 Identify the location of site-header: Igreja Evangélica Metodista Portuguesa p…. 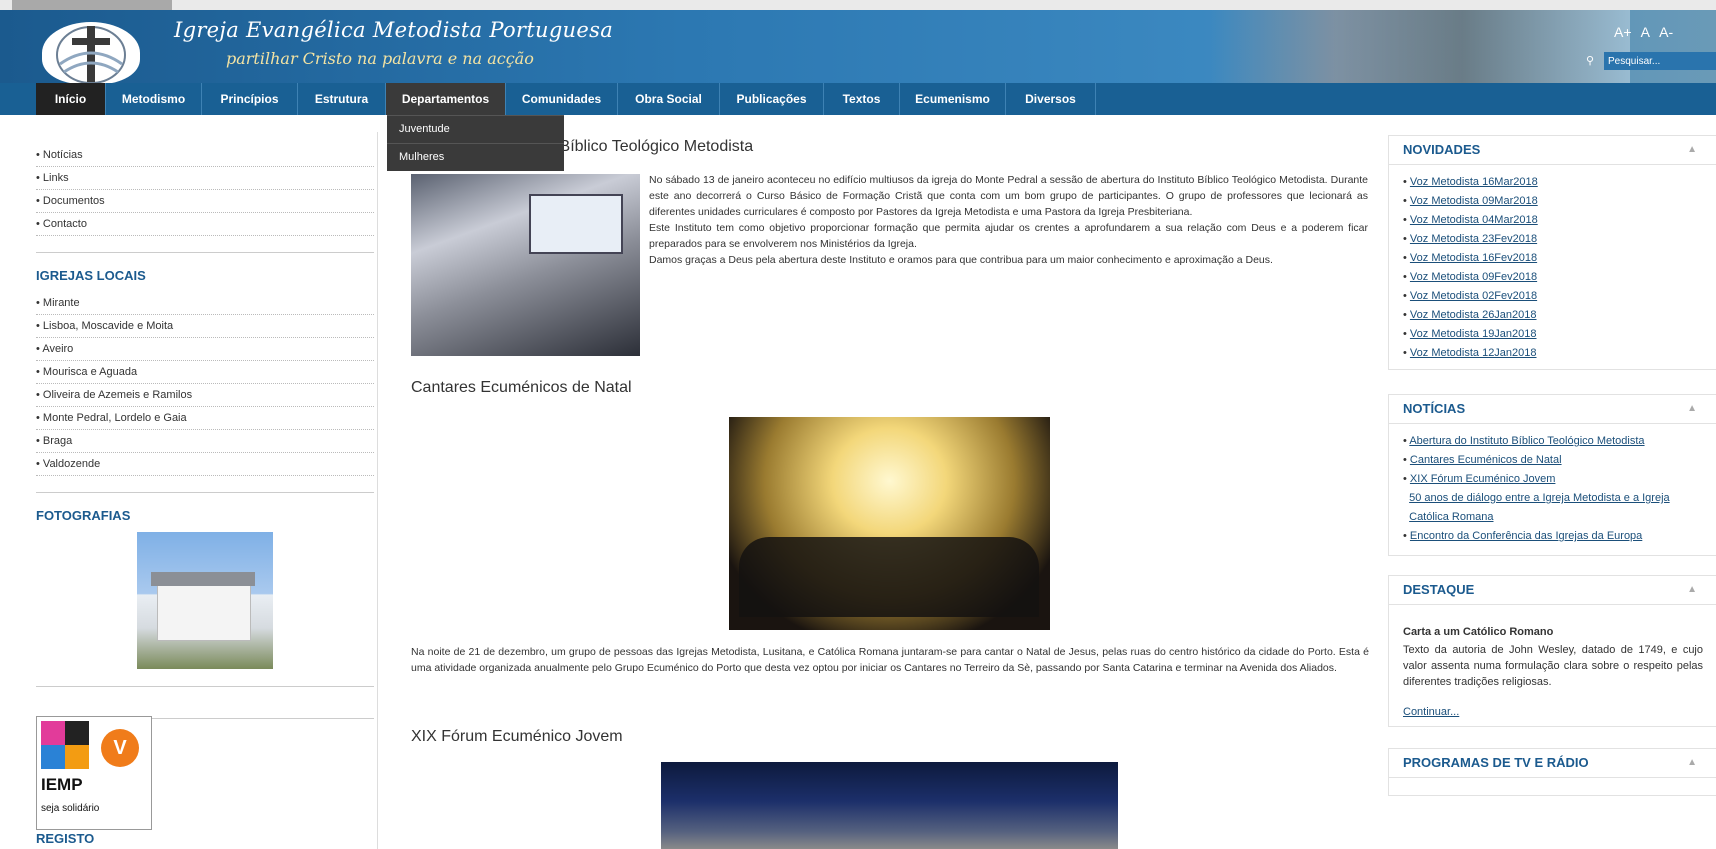
(858, 46).